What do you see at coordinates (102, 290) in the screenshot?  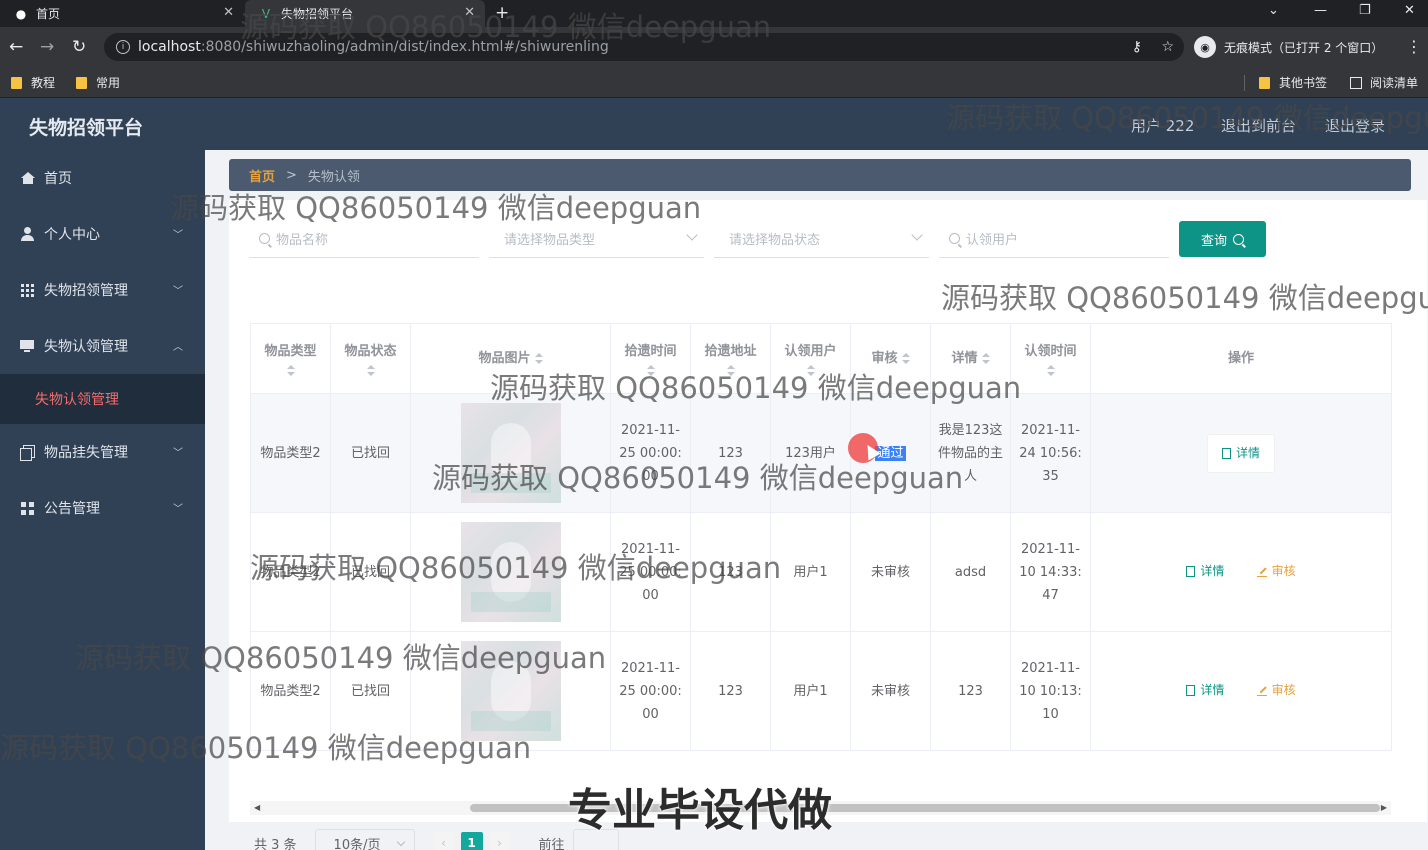 I see `sidebar-item-lost-found: 失物招领管理 ﹀` at bounding box center [102, 290].